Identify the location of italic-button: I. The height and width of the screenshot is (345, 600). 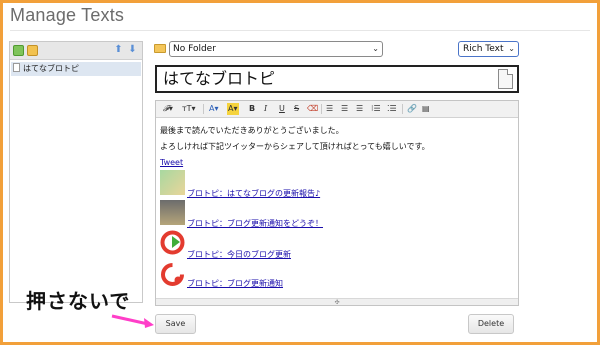
(265, 109).